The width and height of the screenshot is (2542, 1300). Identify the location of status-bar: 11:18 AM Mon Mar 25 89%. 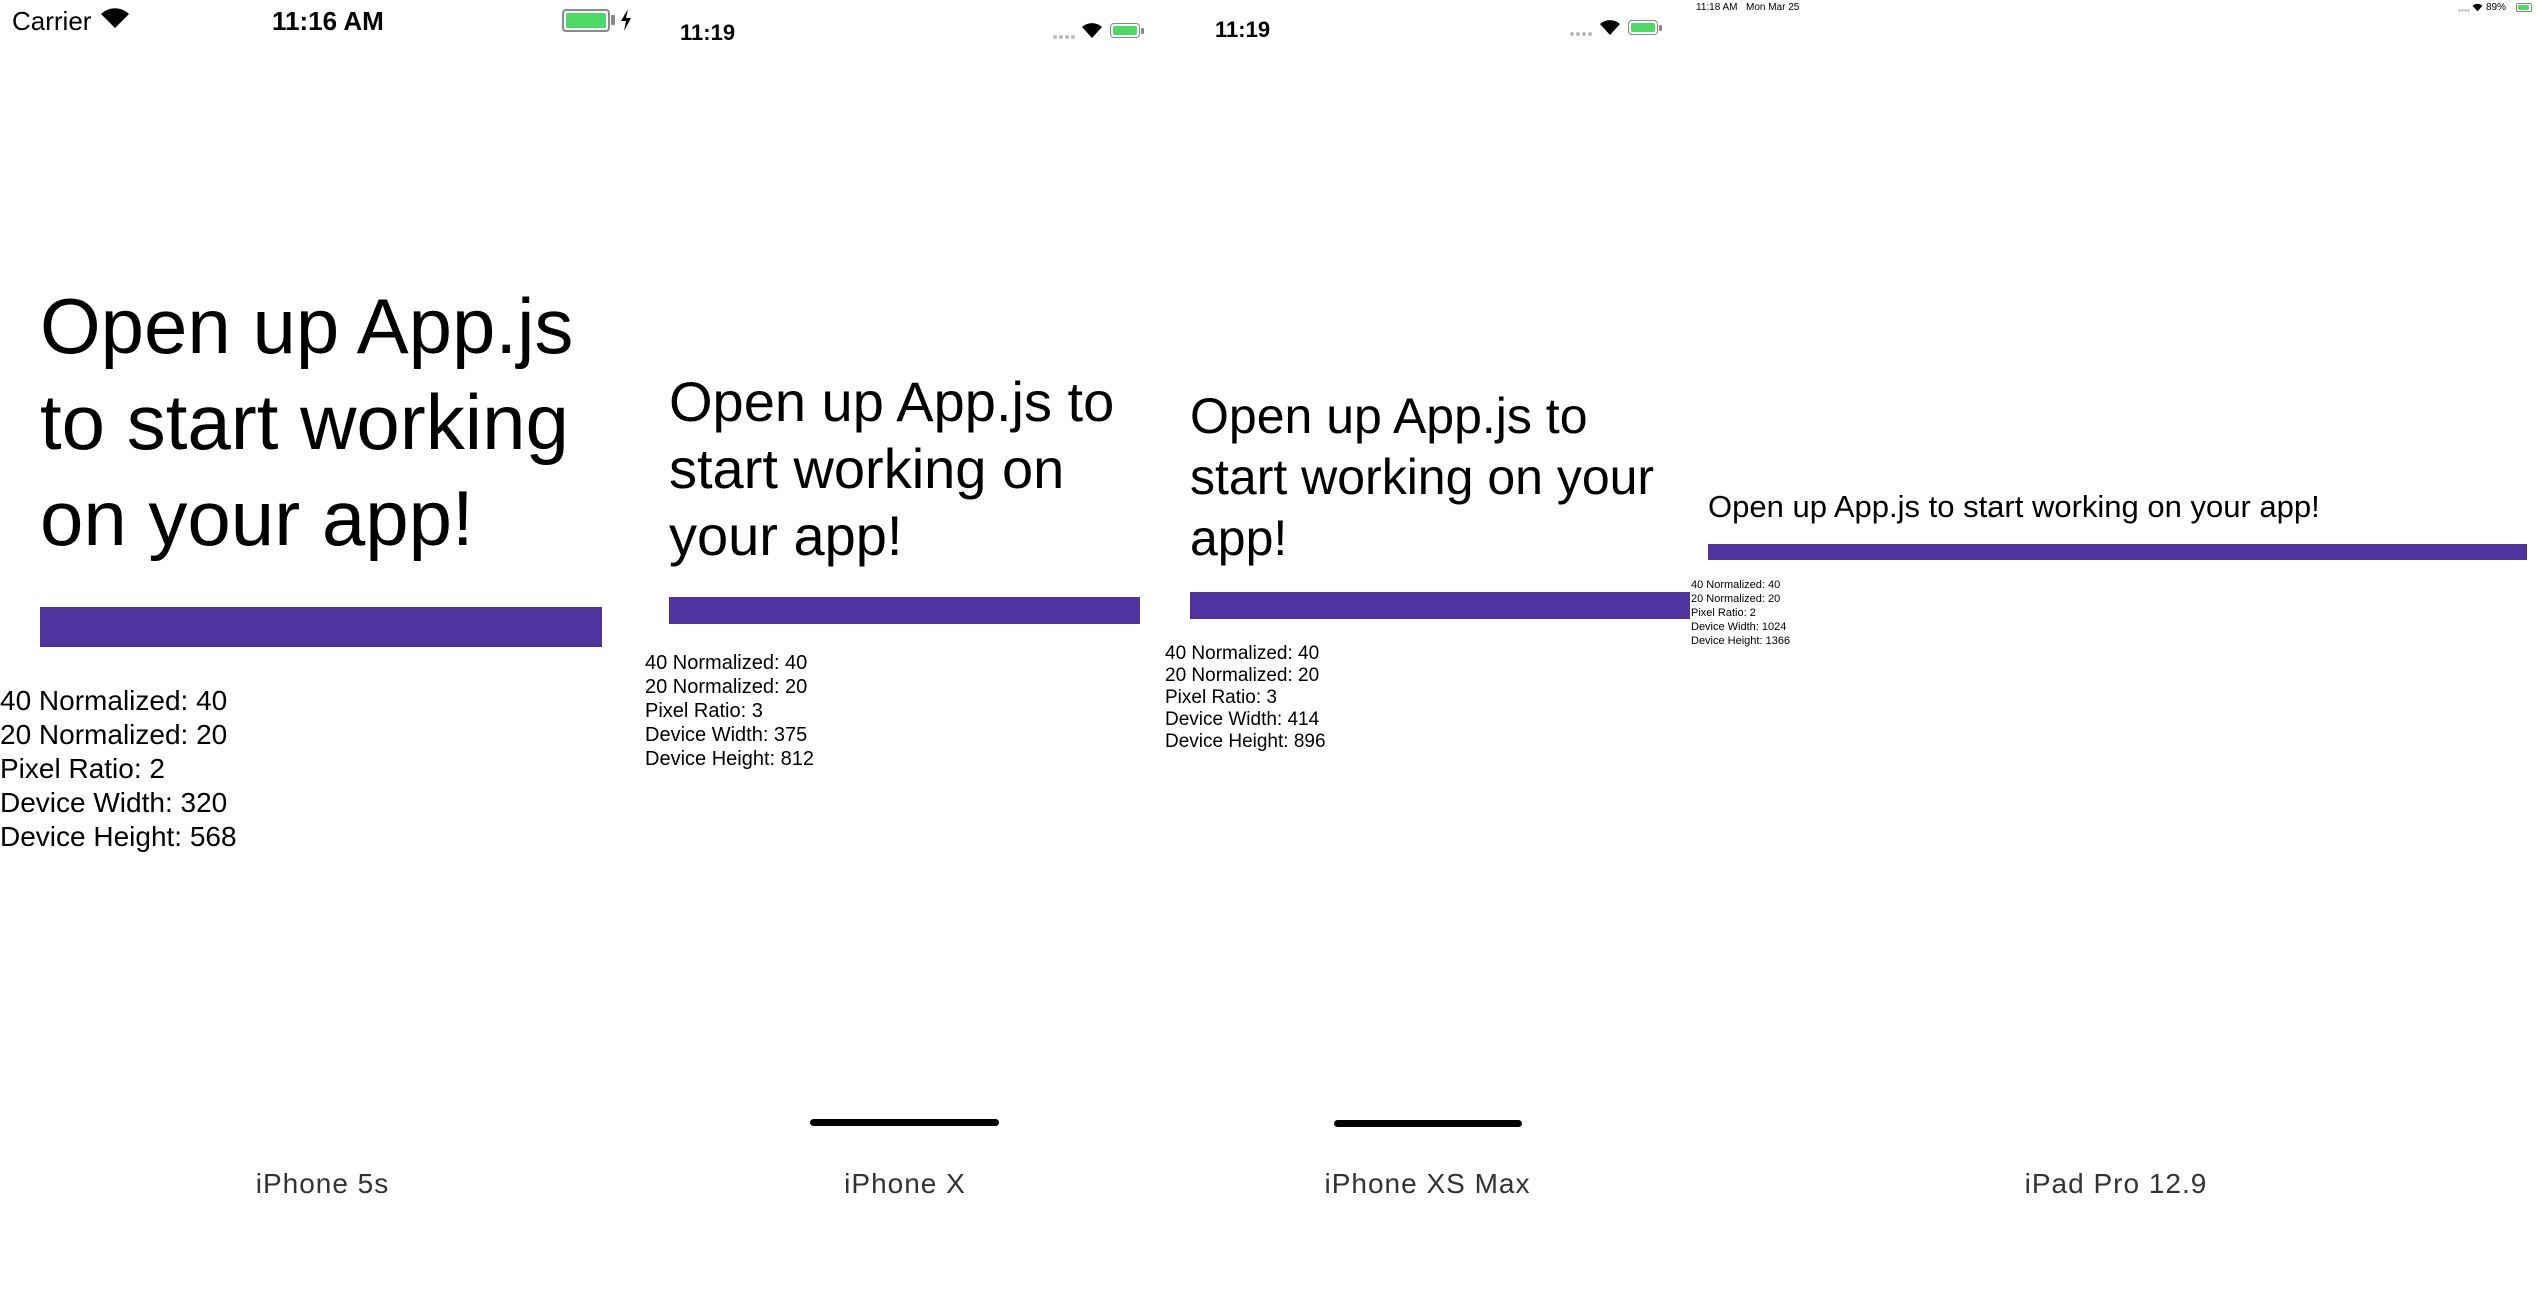
(2116, 9).